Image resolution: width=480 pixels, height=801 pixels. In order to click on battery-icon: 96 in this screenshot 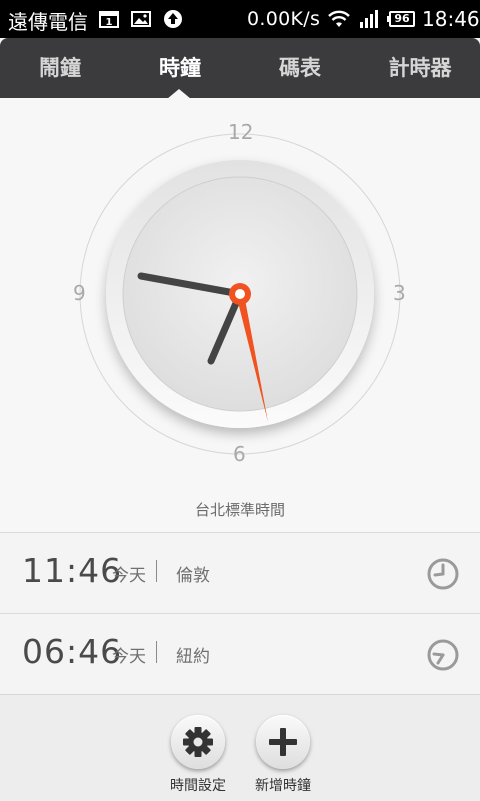, I will do `click(401, 19)`.